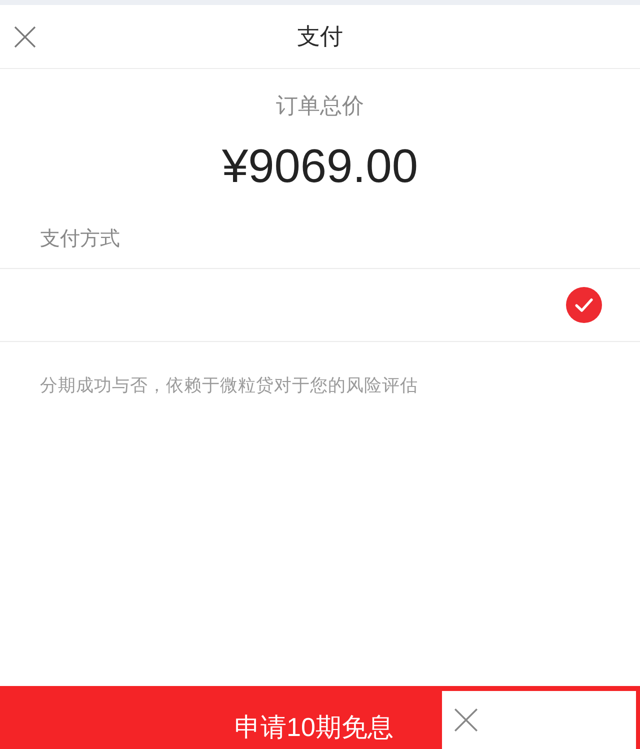  I want to click on apply-installment-button: 申请10期免息, so click(314, 715).